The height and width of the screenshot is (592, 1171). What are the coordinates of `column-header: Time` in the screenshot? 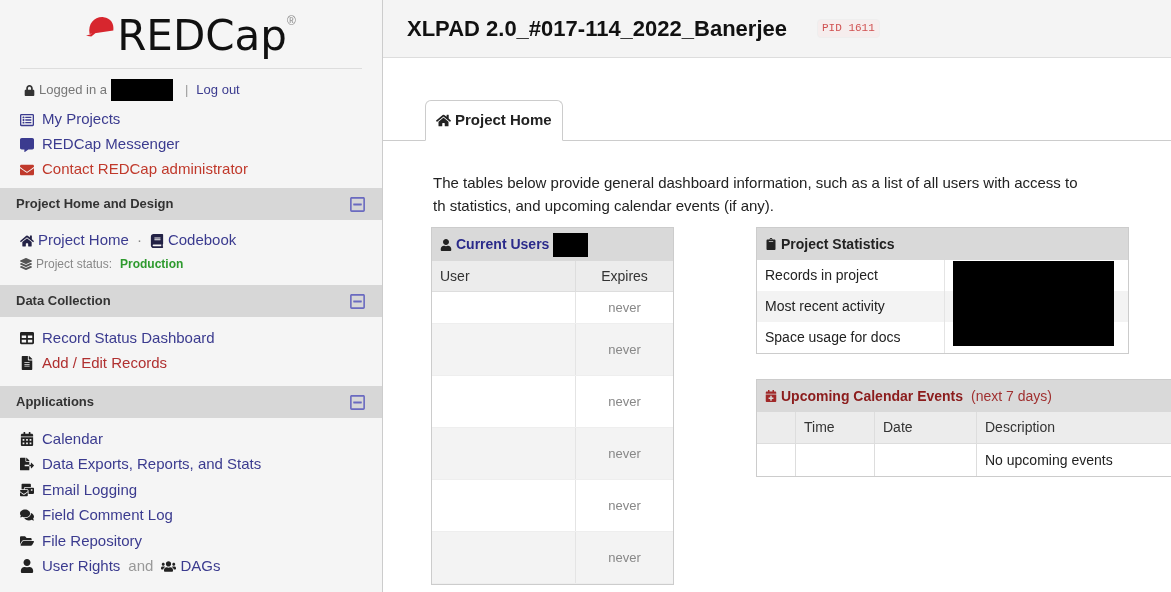 It's located at (835, 427).